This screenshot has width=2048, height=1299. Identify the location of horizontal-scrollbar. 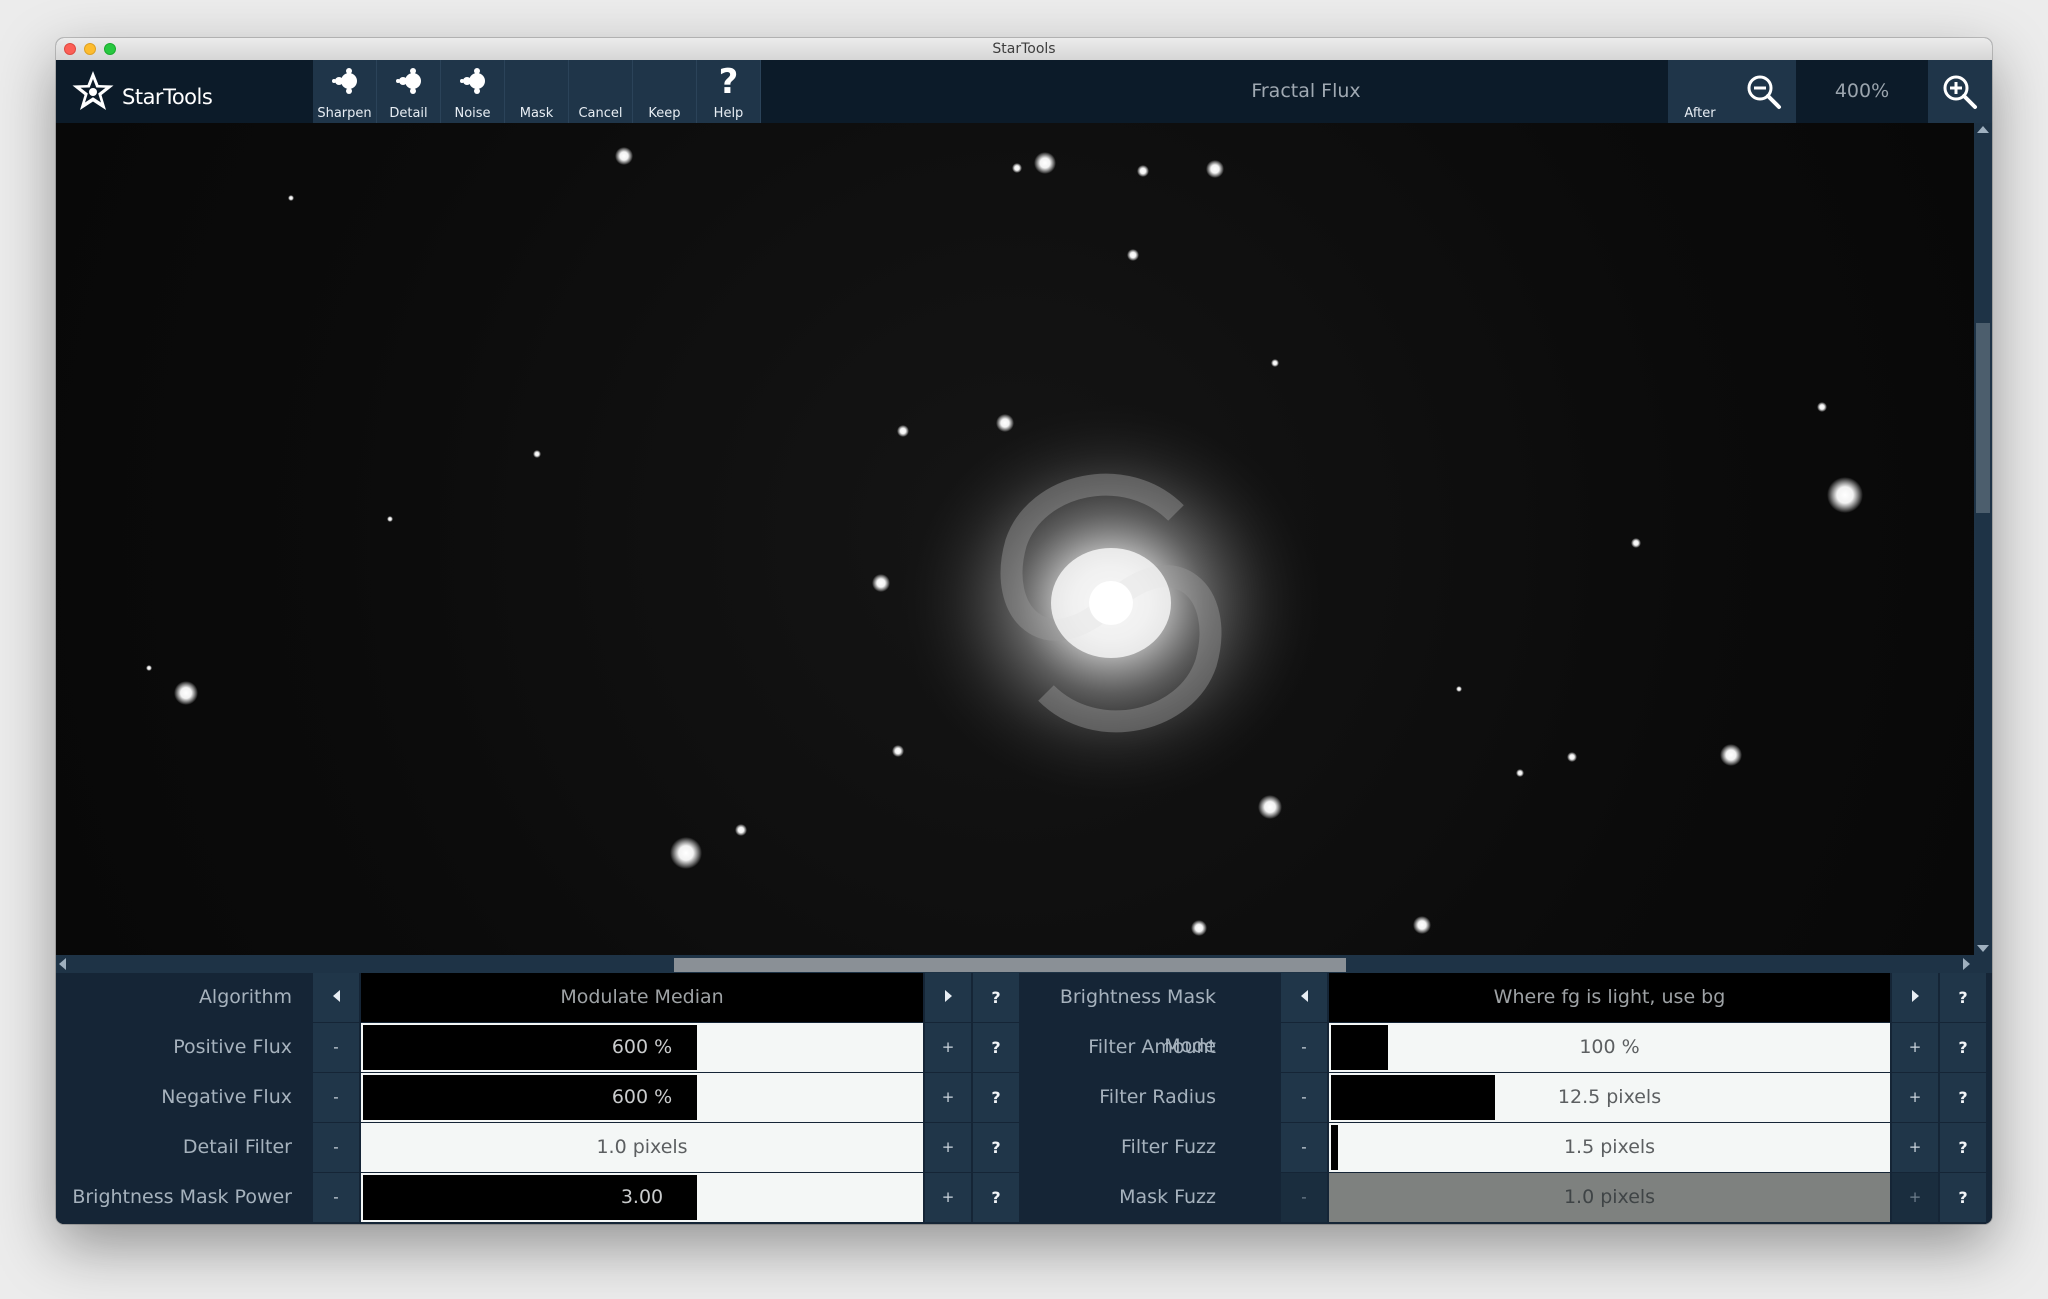
(1024, 964).